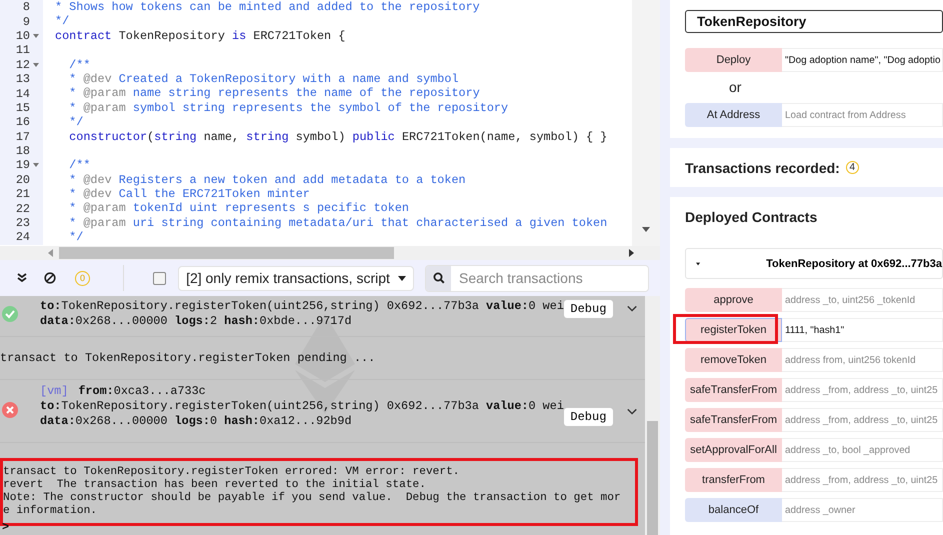 The image size is (943, 535). I want to click on or-label: or, so click(735, 87).